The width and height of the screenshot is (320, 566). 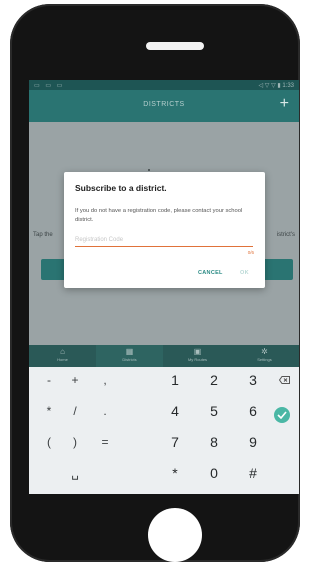 I want to click on key-equals: =, so click(x=105, y=442).